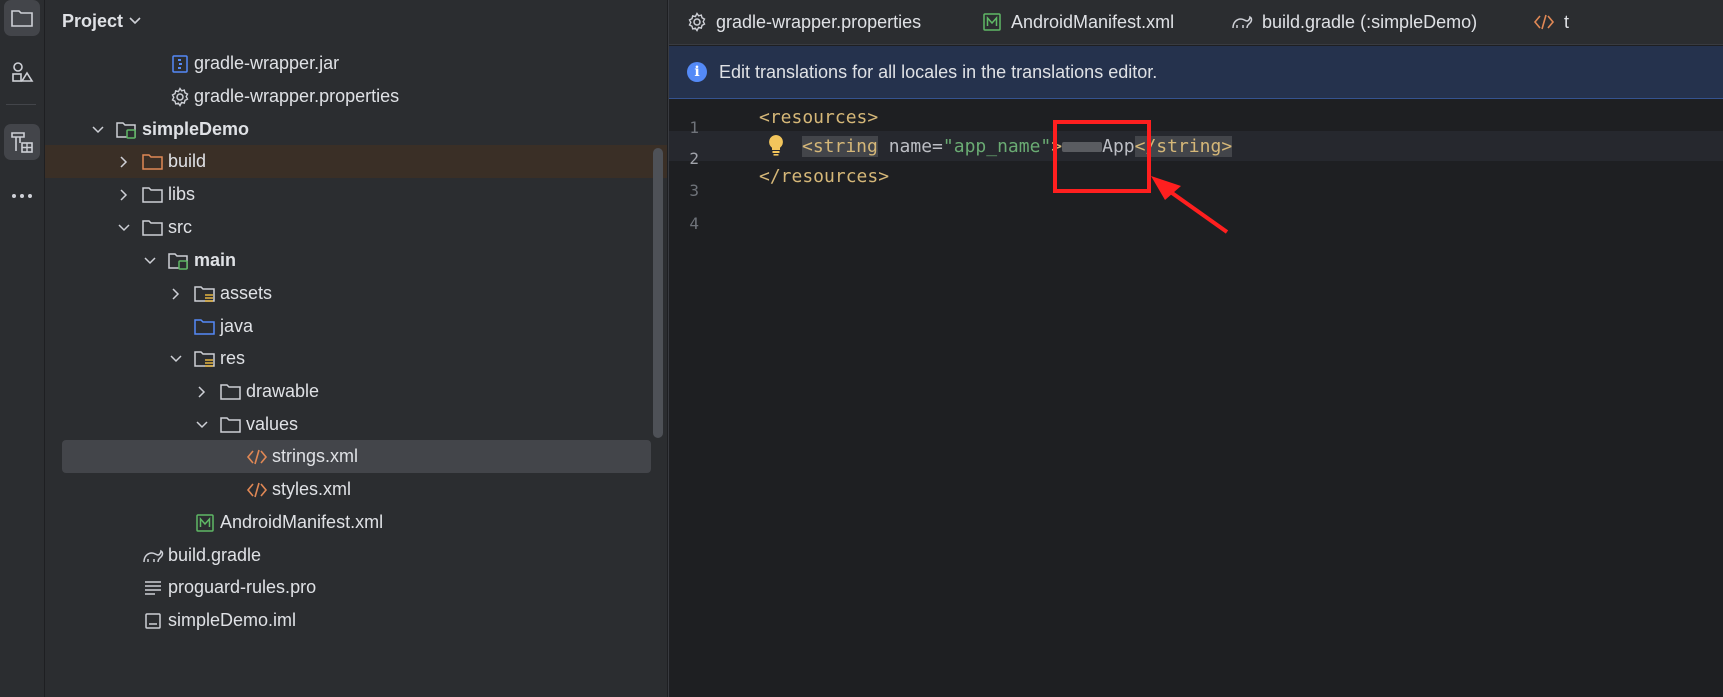 The image size is (1723, 697). What do you see at coordinates (153, 621) in the screenshot?
I see `iml-file-icon` at bounding box center [153, 621].